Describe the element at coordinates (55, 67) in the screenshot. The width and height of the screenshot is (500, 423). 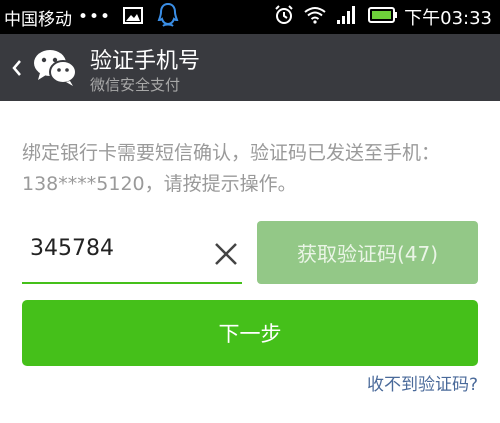
I see `wechat-logo-icon` at that location.